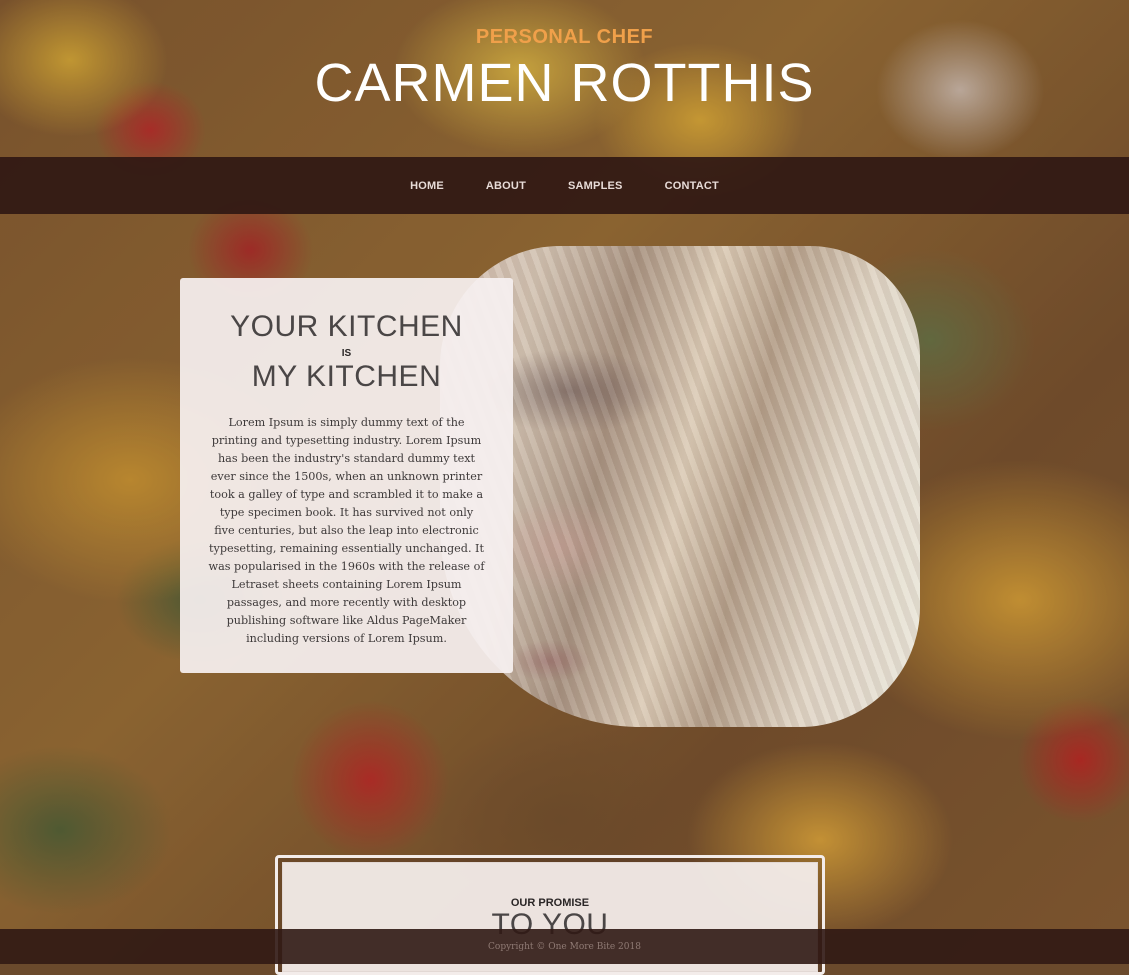  What do you see at coordinates (506, 186) in the screenshot?
I see `nav-item-about: ABOUT` at bounding box center [506, 186].